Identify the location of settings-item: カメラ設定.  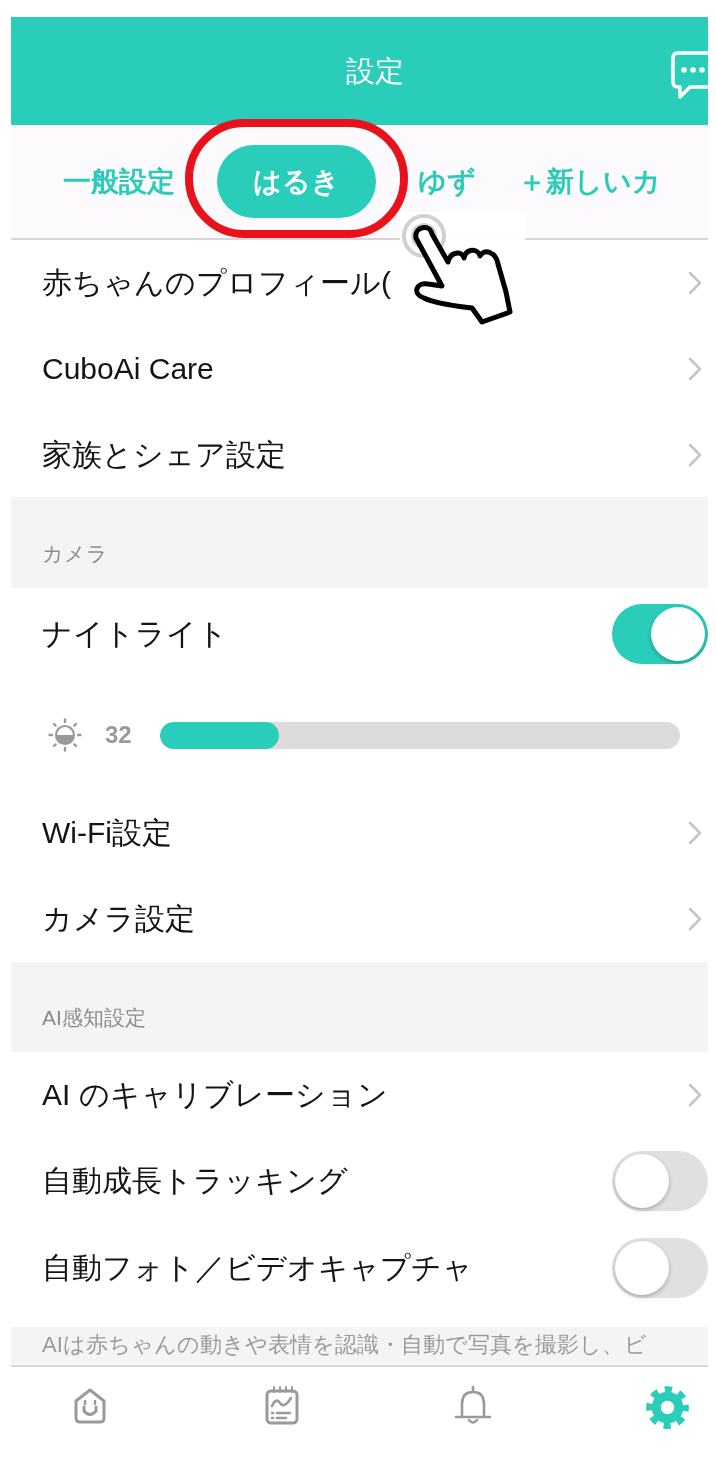
(359, 918).